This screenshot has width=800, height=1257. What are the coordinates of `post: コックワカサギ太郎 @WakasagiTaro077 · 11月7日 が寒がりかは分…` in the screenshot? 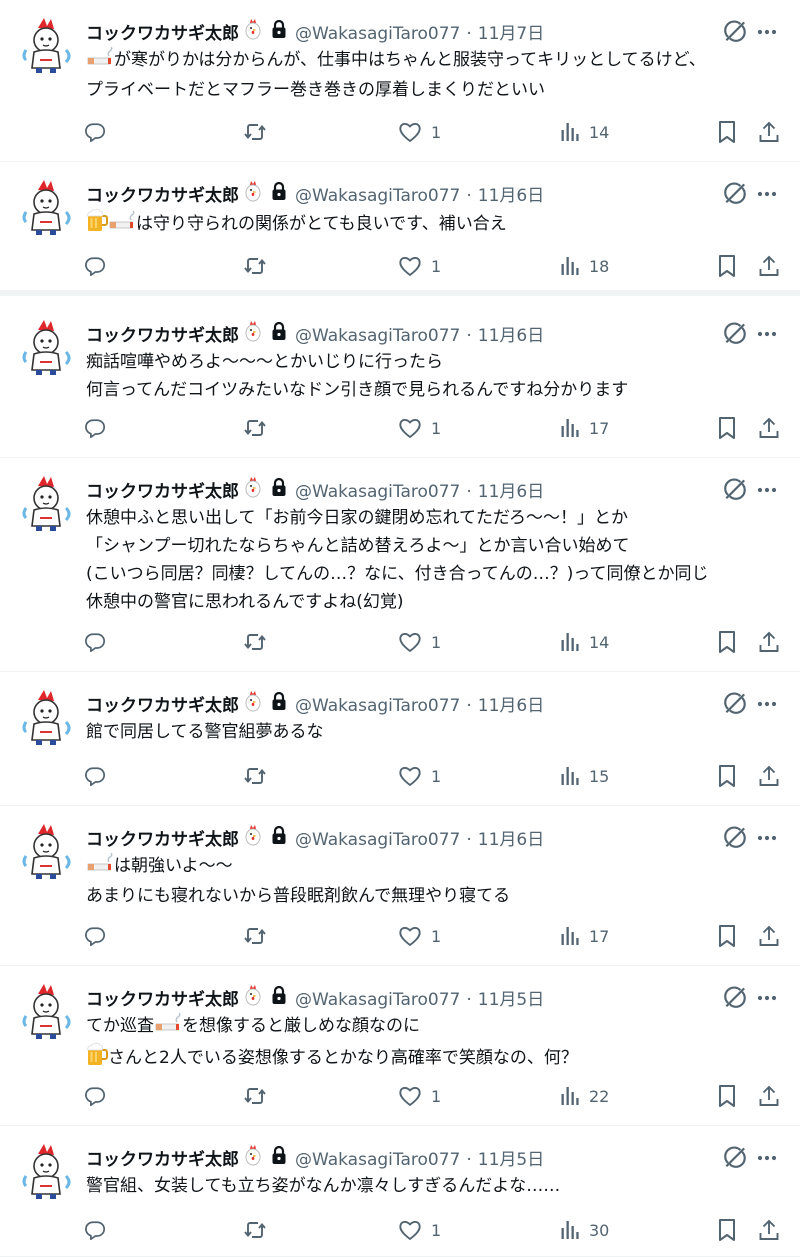 It's located at (400, 81).